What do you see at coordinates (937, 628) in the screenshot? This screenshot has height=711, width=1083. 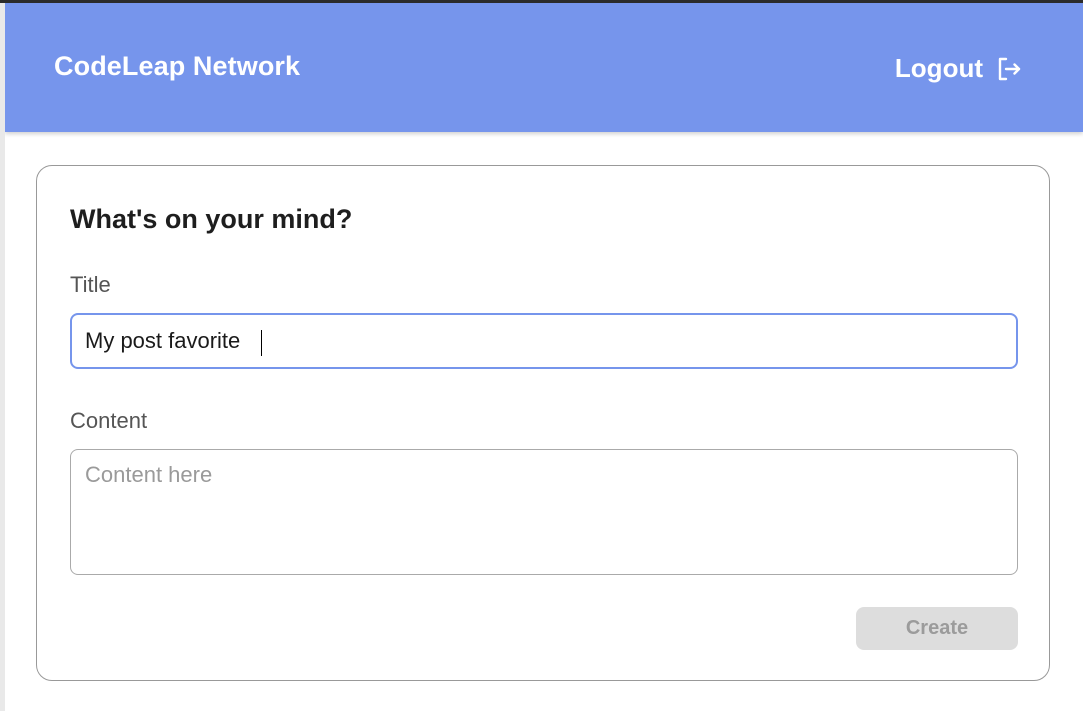 I see `create-button: Create` at bounding box center [937, 628].